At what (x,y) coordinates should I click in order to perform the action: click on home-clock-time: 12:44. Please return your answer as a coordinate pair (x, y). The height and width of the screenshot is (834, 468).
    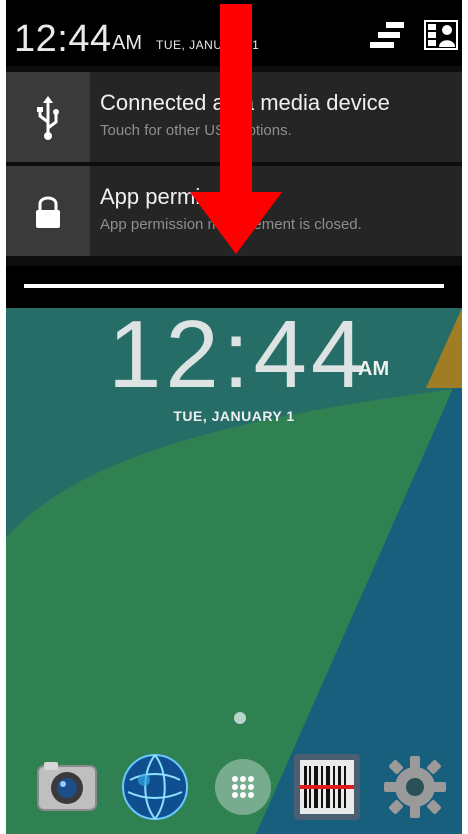
    Looking at the image, I should click on (238, 358).